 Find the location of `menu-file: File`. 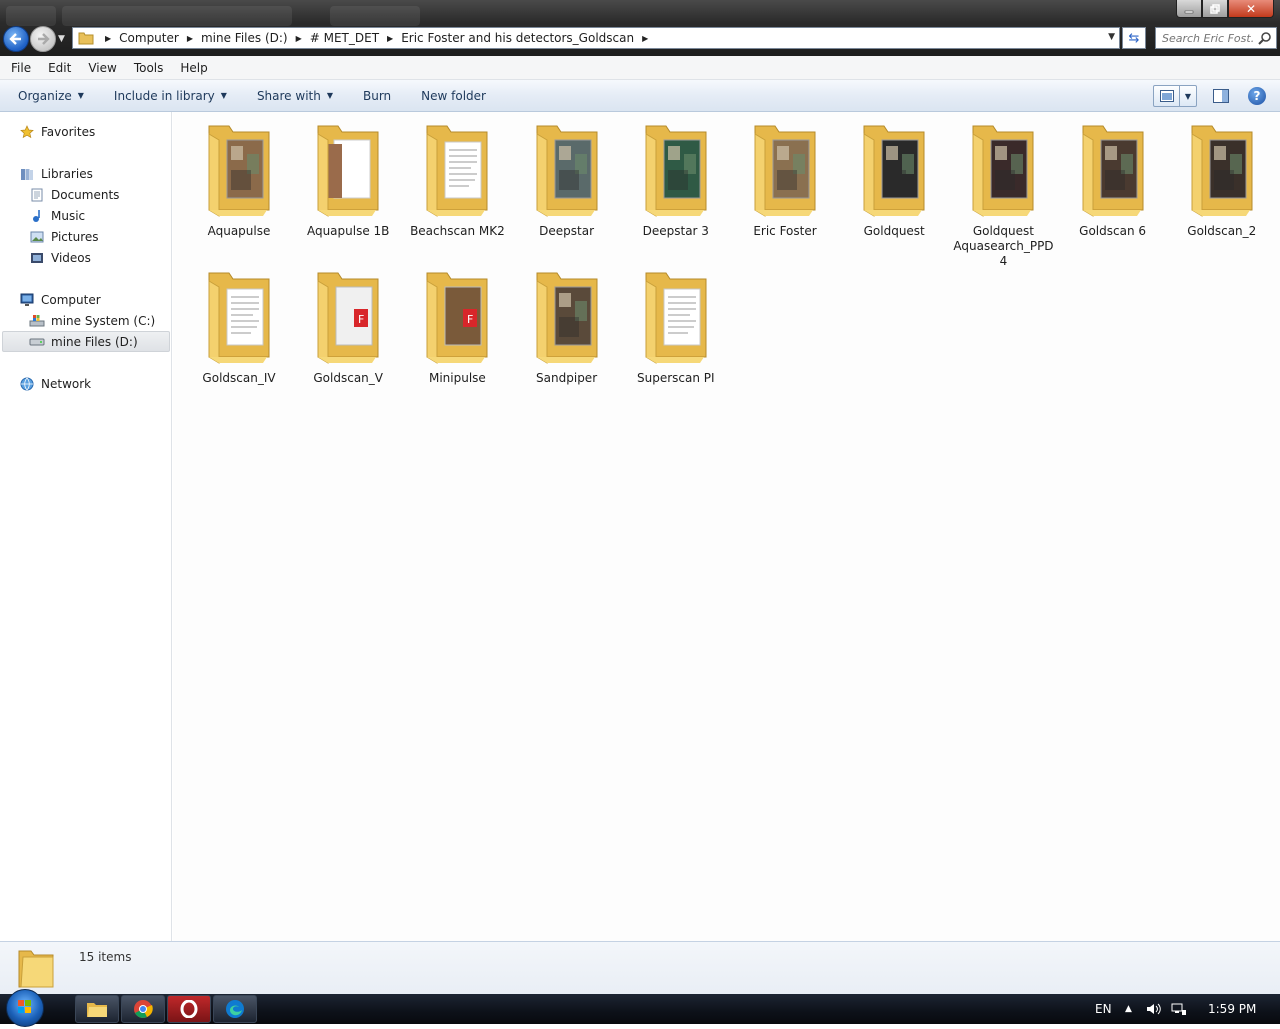

menu-file: File is located at coordinates (21, 68).